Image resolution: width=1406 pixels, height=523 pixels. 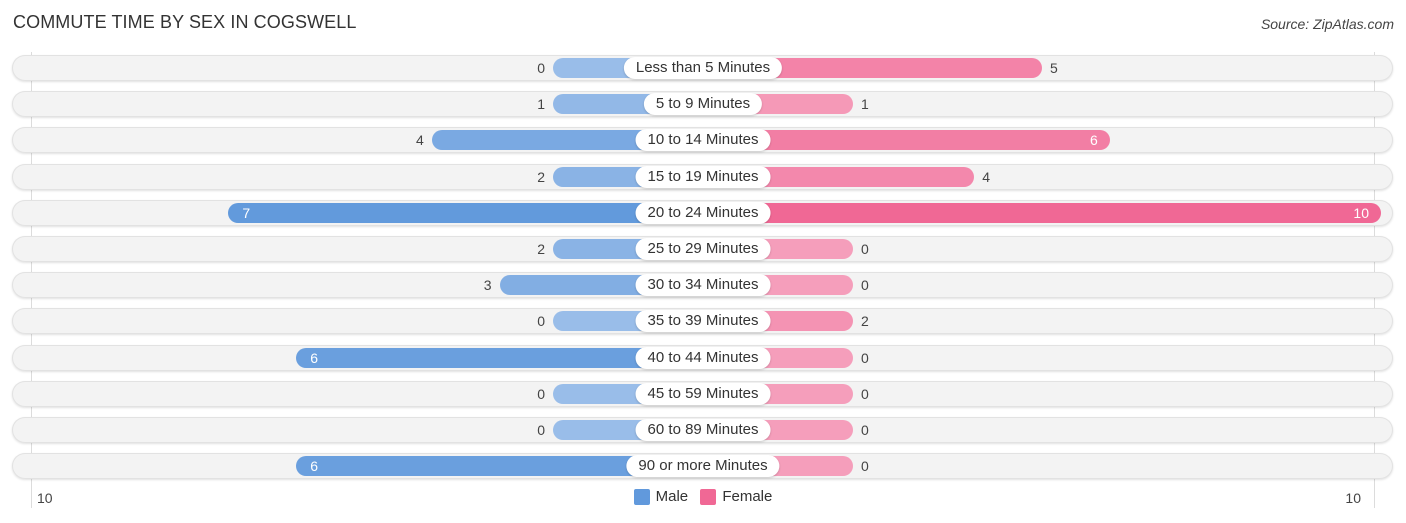 What do you see at coordinates (1042, 212) in the screenshot?
I see `bar-female` at bounding box center [1042, 212].